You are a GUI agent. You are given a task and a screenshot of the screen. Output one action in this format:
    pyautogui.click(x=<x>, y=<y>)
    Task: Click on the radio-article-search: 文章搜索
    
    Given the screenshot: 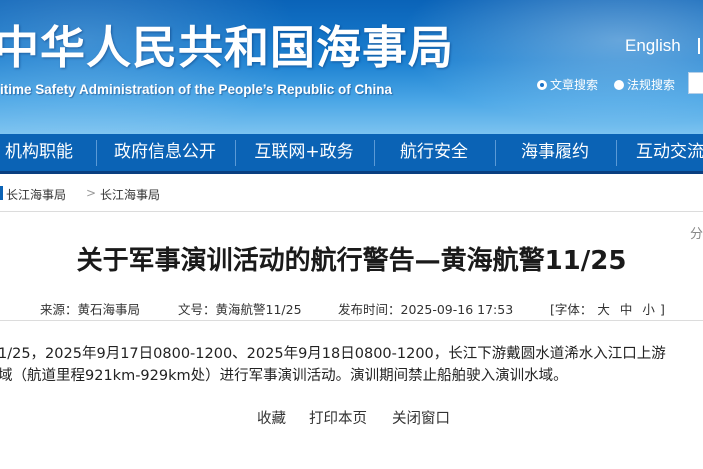 What is the action you would take?
    pyautogui.click(x=567, y=84)
    